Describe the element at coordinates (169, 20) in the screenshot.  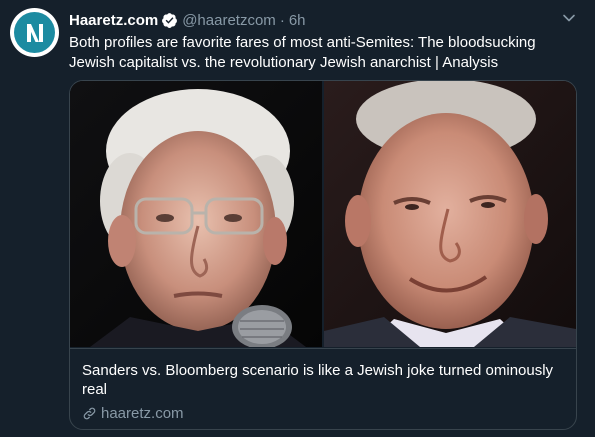
I see `verified-badge-icon` at that location.